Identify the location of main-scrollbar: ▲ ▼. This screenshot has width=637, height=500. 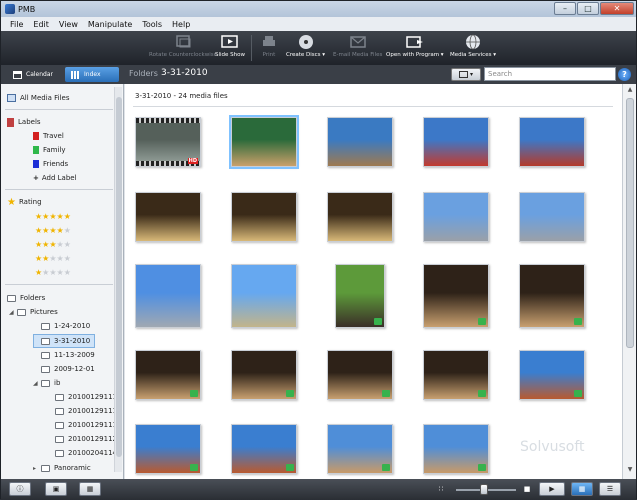
(629, 281).